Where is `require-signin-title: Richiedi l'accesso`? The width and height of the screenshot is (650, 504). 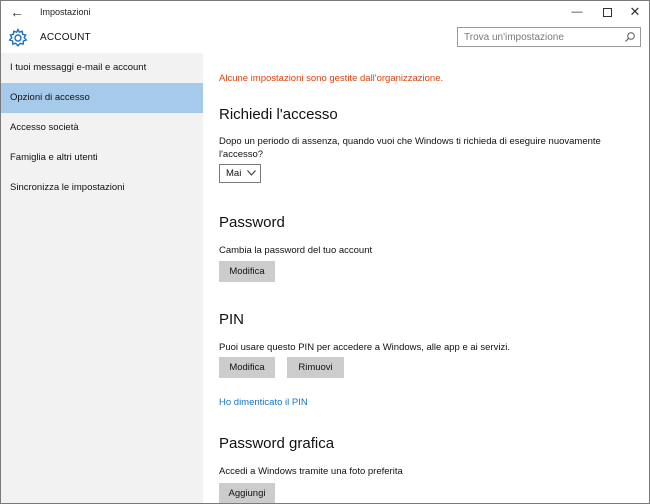 require-signin-title: Richiedi l'accesso is located at coordinates (278, 114).